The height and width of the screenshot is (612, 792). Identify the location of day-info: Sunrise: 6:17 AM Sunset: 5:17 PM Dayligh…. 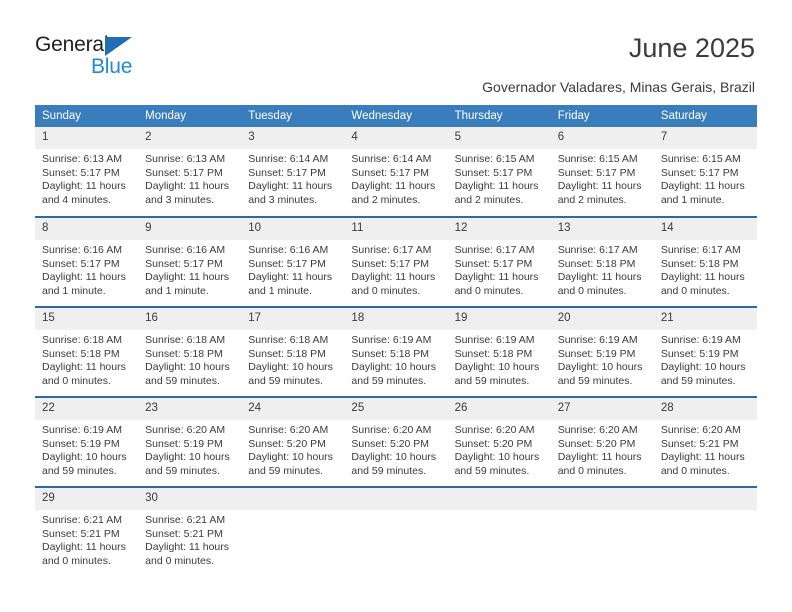
(395, 269).